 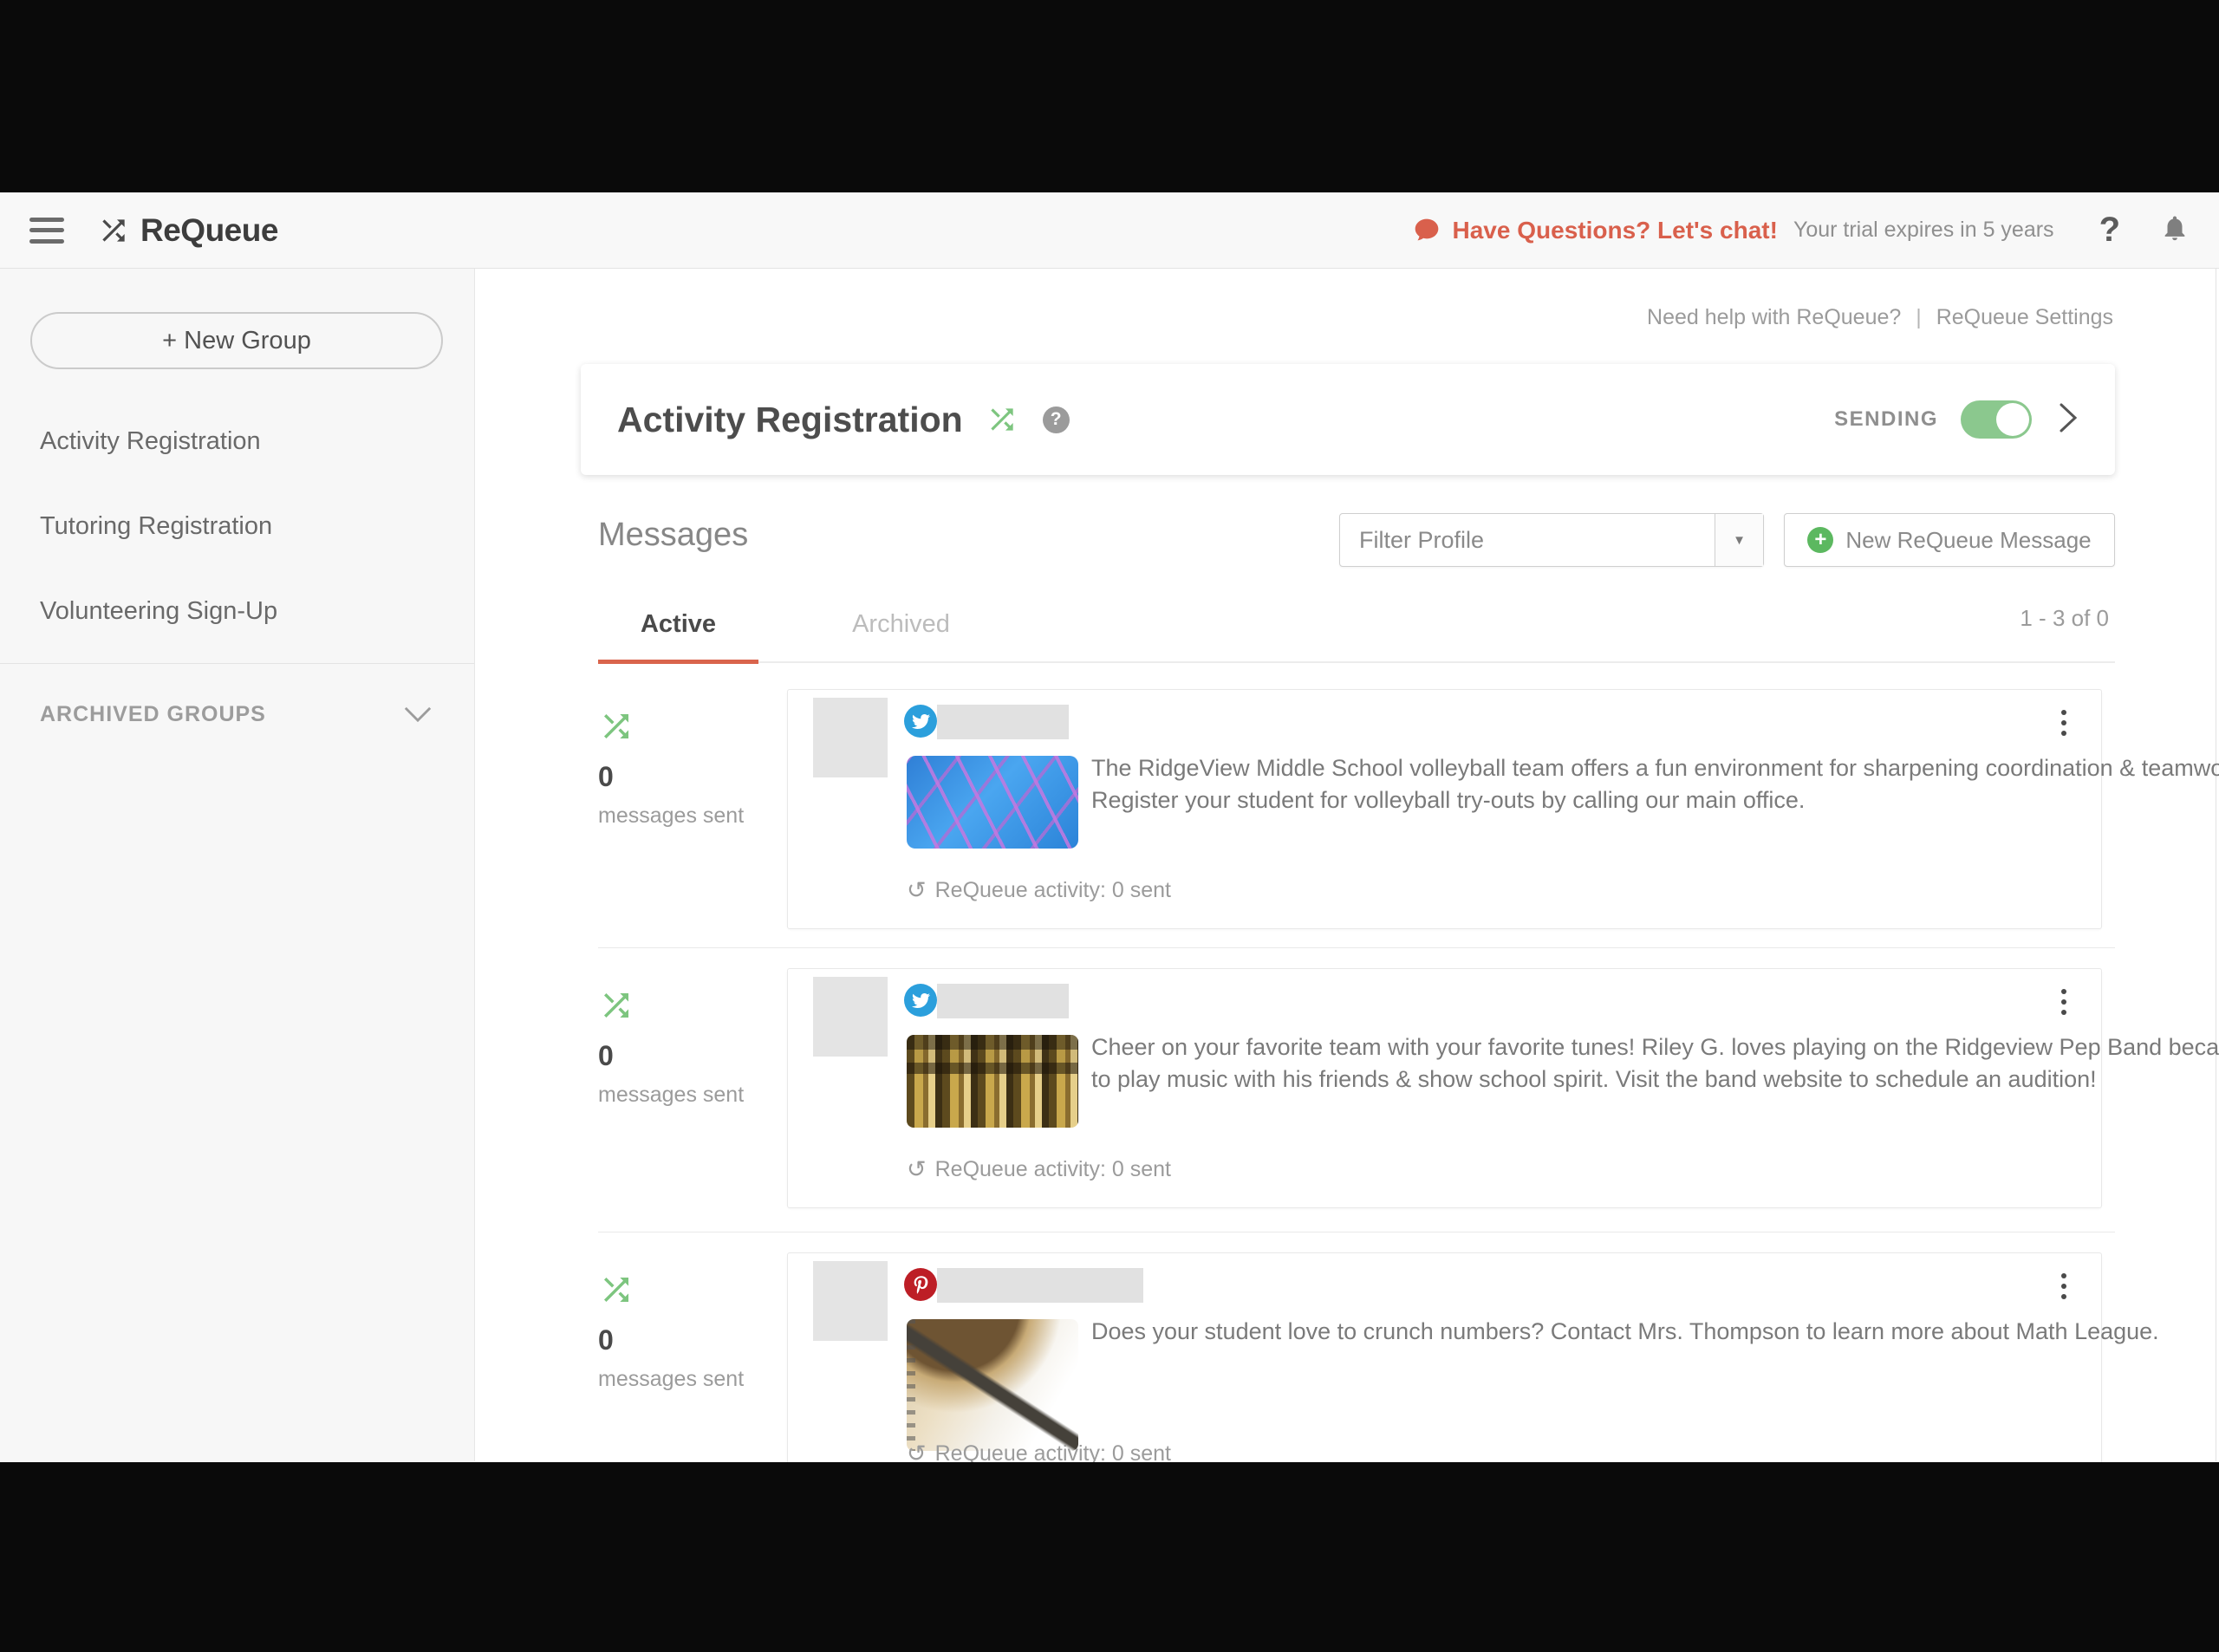 I want to click on row-divider, so click(x=1356, y=947).